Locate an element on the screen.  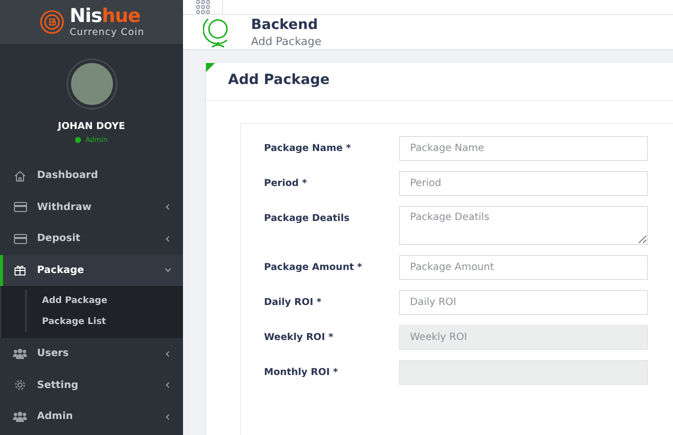
status-dot is located at coordinates (78, 140).